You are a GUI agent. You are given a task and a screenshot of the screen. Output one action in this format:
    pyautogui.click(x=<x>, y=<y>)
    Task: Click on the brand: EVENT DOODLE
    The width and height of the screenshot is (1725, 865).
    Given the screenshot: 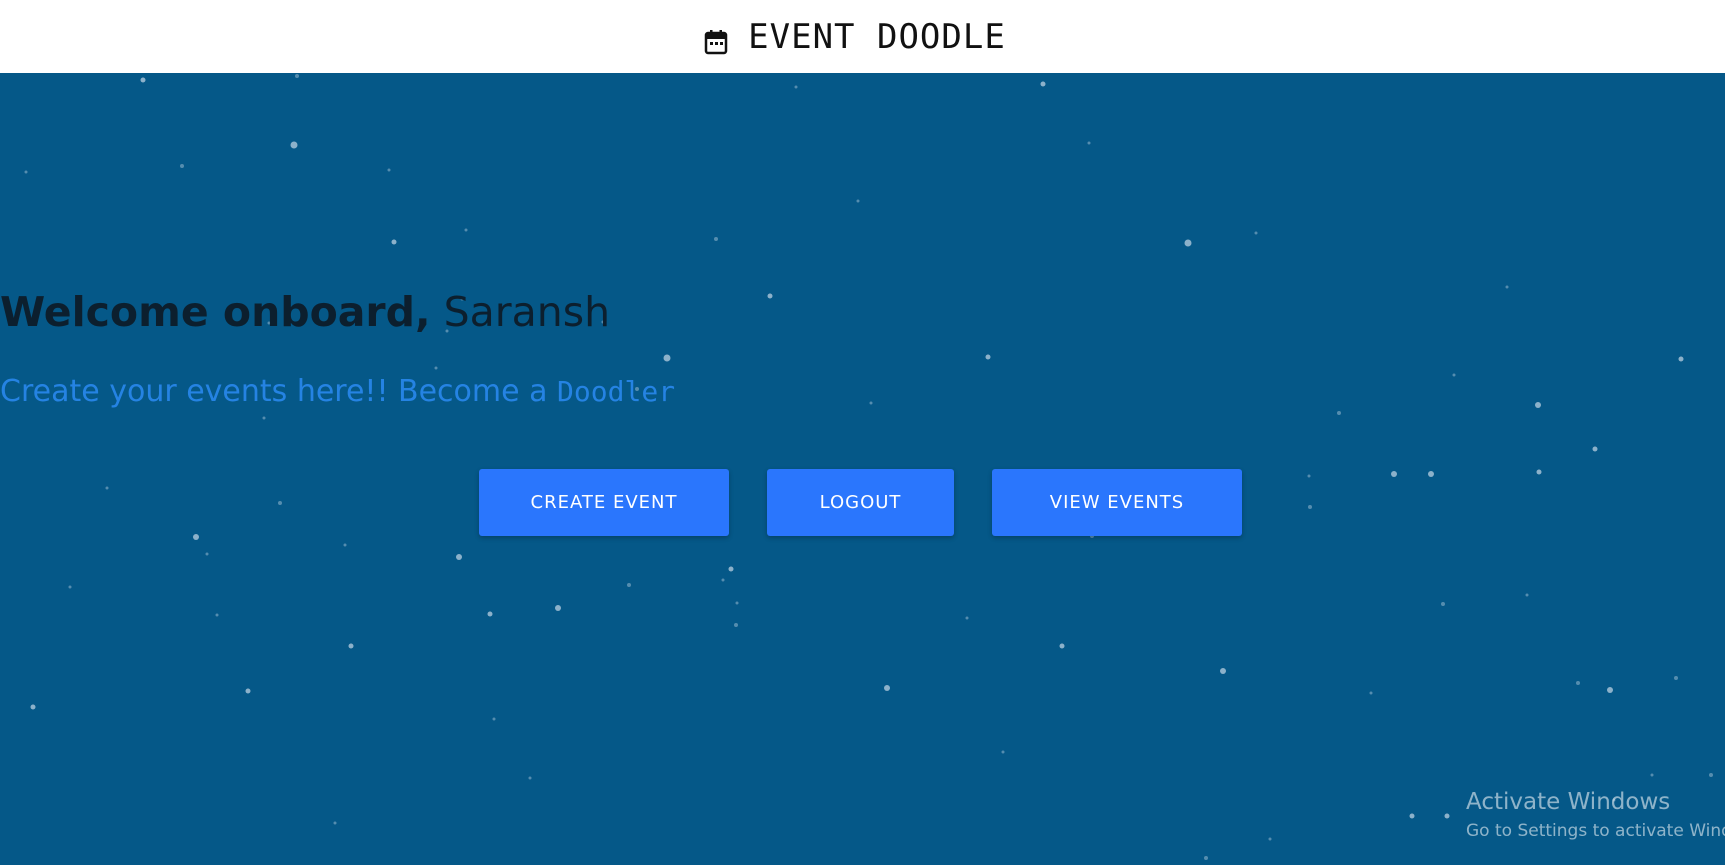 What is the action you would take?
    pyautogui.click(x=855, y=37)
    